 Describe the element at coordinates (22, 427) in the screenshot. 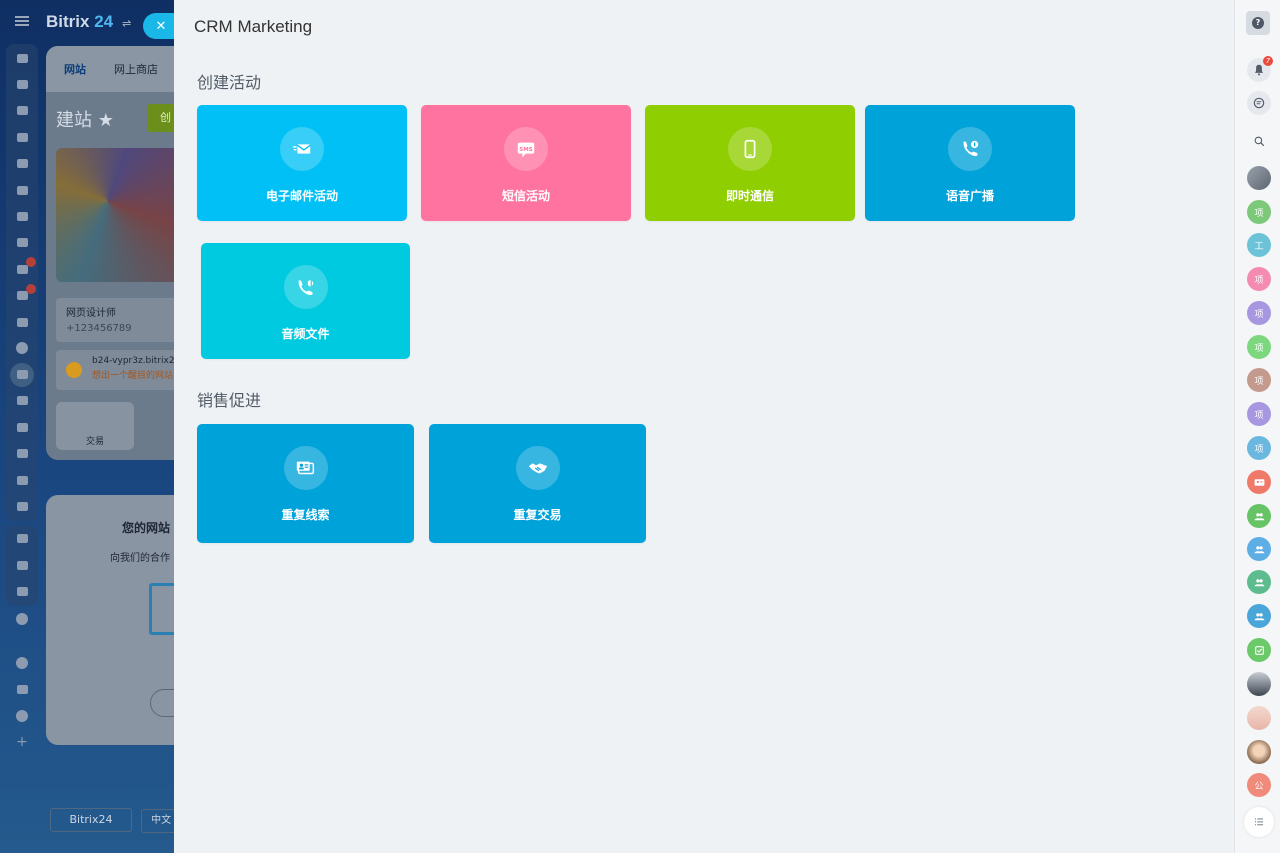

I see `nav-sign-icon` at that location.